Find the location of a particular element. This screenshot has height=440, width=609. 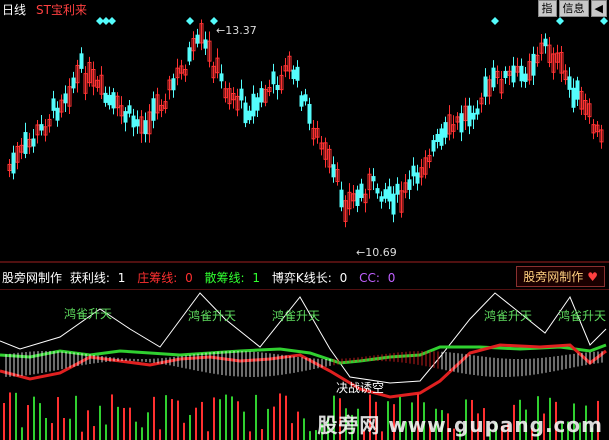

signal-up-3: 鸿雀升天 is located at coordinates (296, 316).